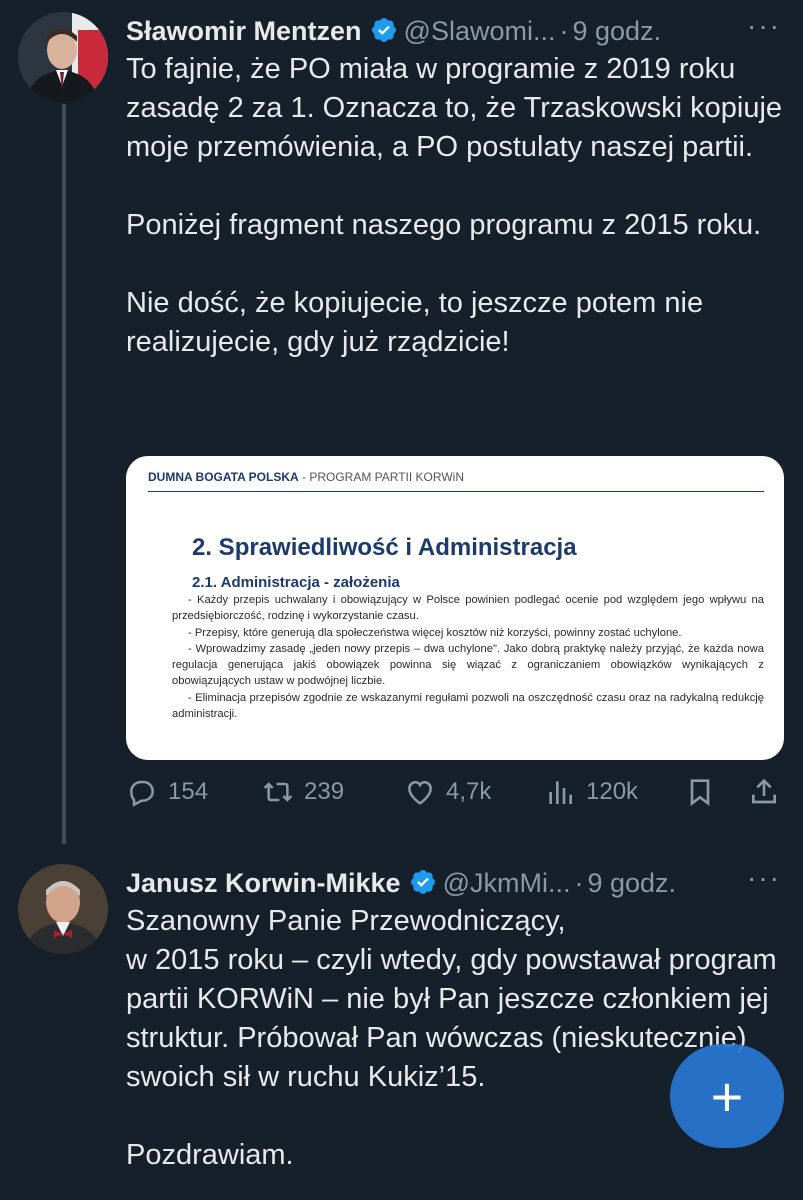 The height and width of the screenshot is (1200, 803). Describe the element at coordinates (420, 792) in the screenshot. I see `heart-icon` at that location.